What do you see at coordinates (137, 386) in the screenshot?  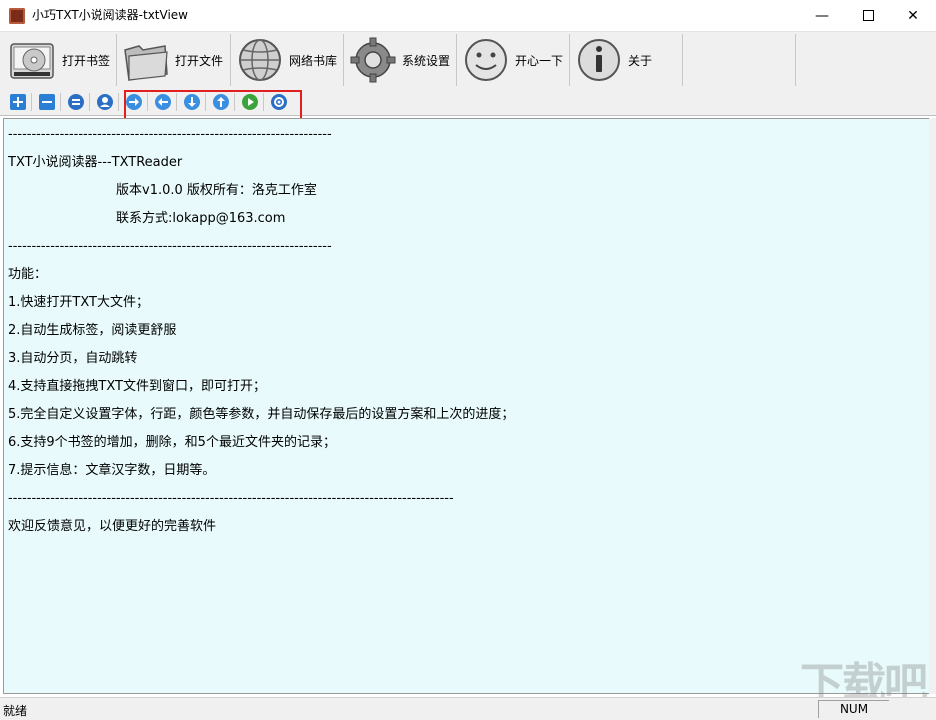 I see `text-line: 4.支持直接拖拽TXT文件到窗口，即可打开；` at bounding box center [137, 386].